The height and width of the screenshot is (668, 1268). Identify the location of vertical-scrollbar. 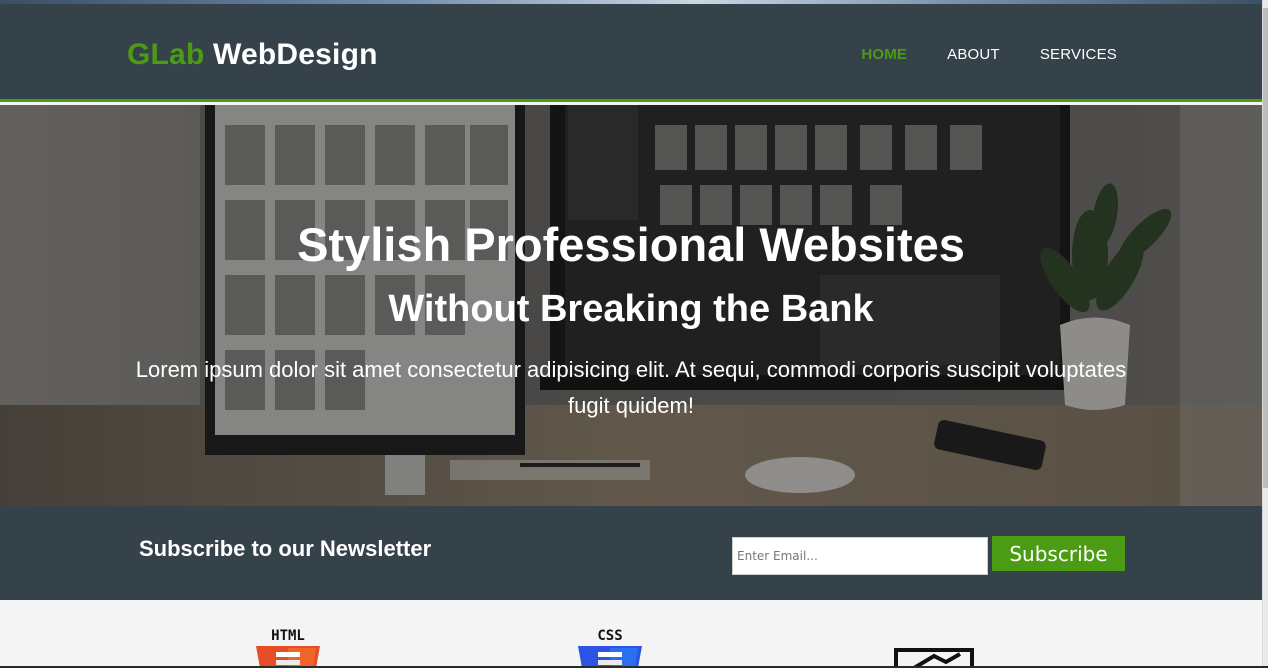
(1265, 334).